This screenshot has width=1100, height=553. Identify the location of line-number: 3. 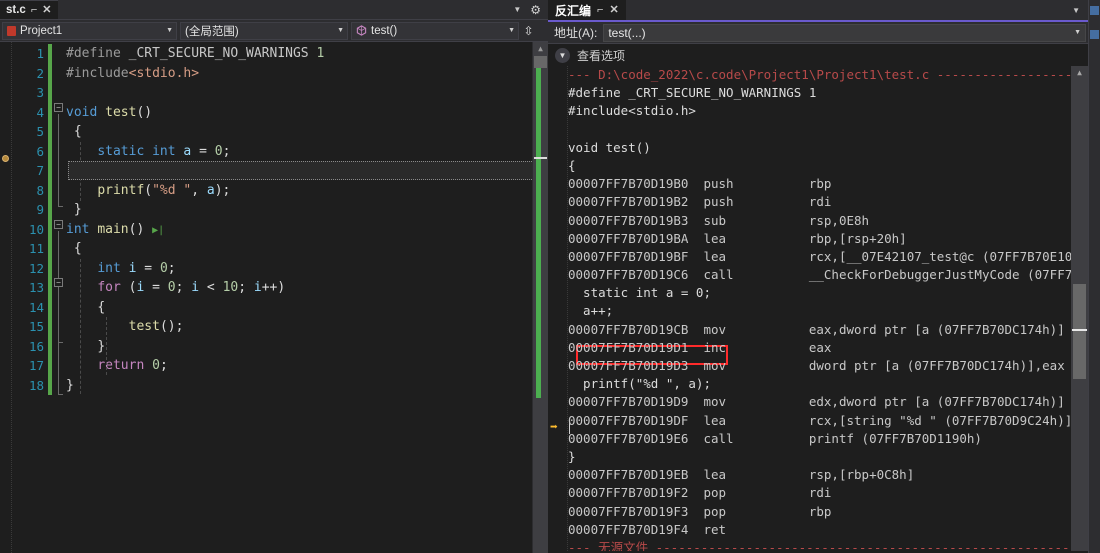
(40, 92).